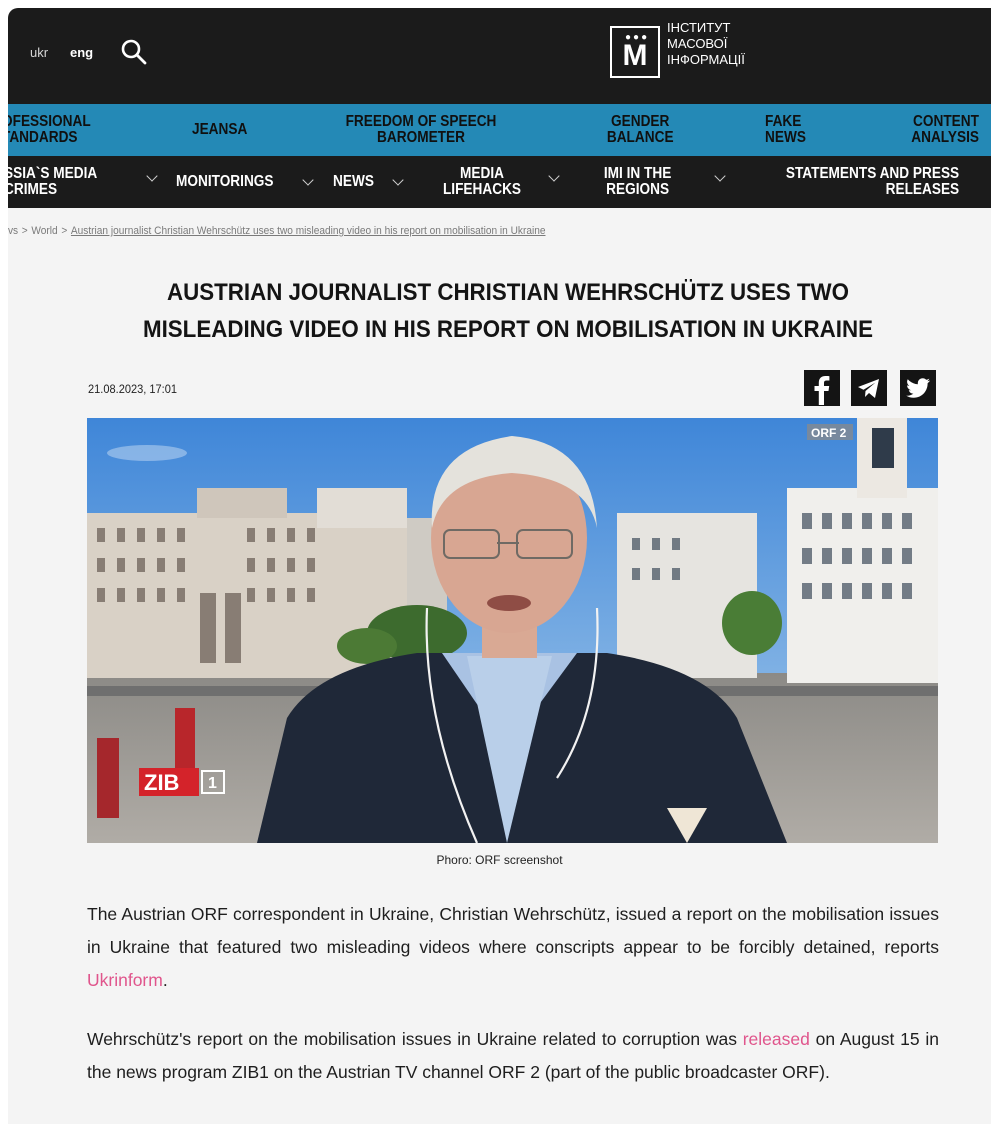 The image size is (991, 1124). Describe the element at coordinates (635, 55) in the screenshot. I see `logo-letter: М` at that location.